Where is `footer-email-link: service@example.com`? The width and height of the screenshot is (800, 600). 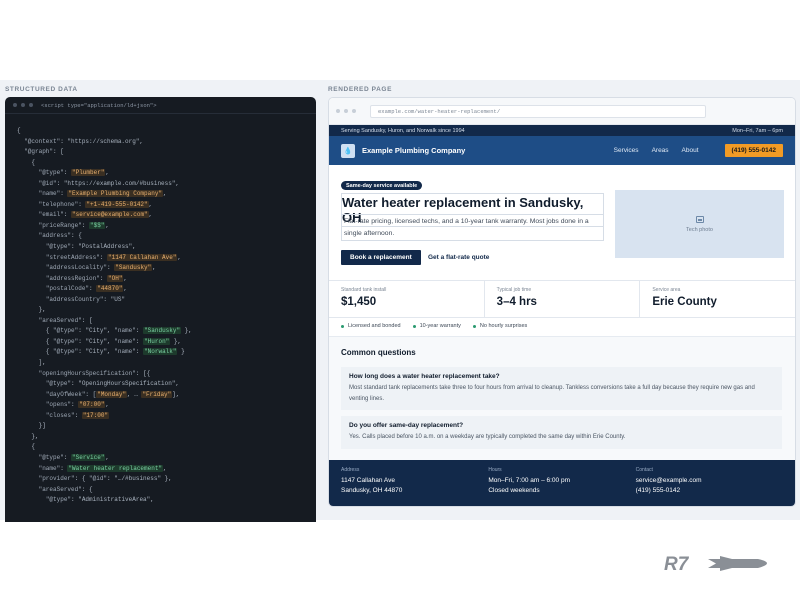
footer-email-link: service@example.com is located at coordinates (709, 480).